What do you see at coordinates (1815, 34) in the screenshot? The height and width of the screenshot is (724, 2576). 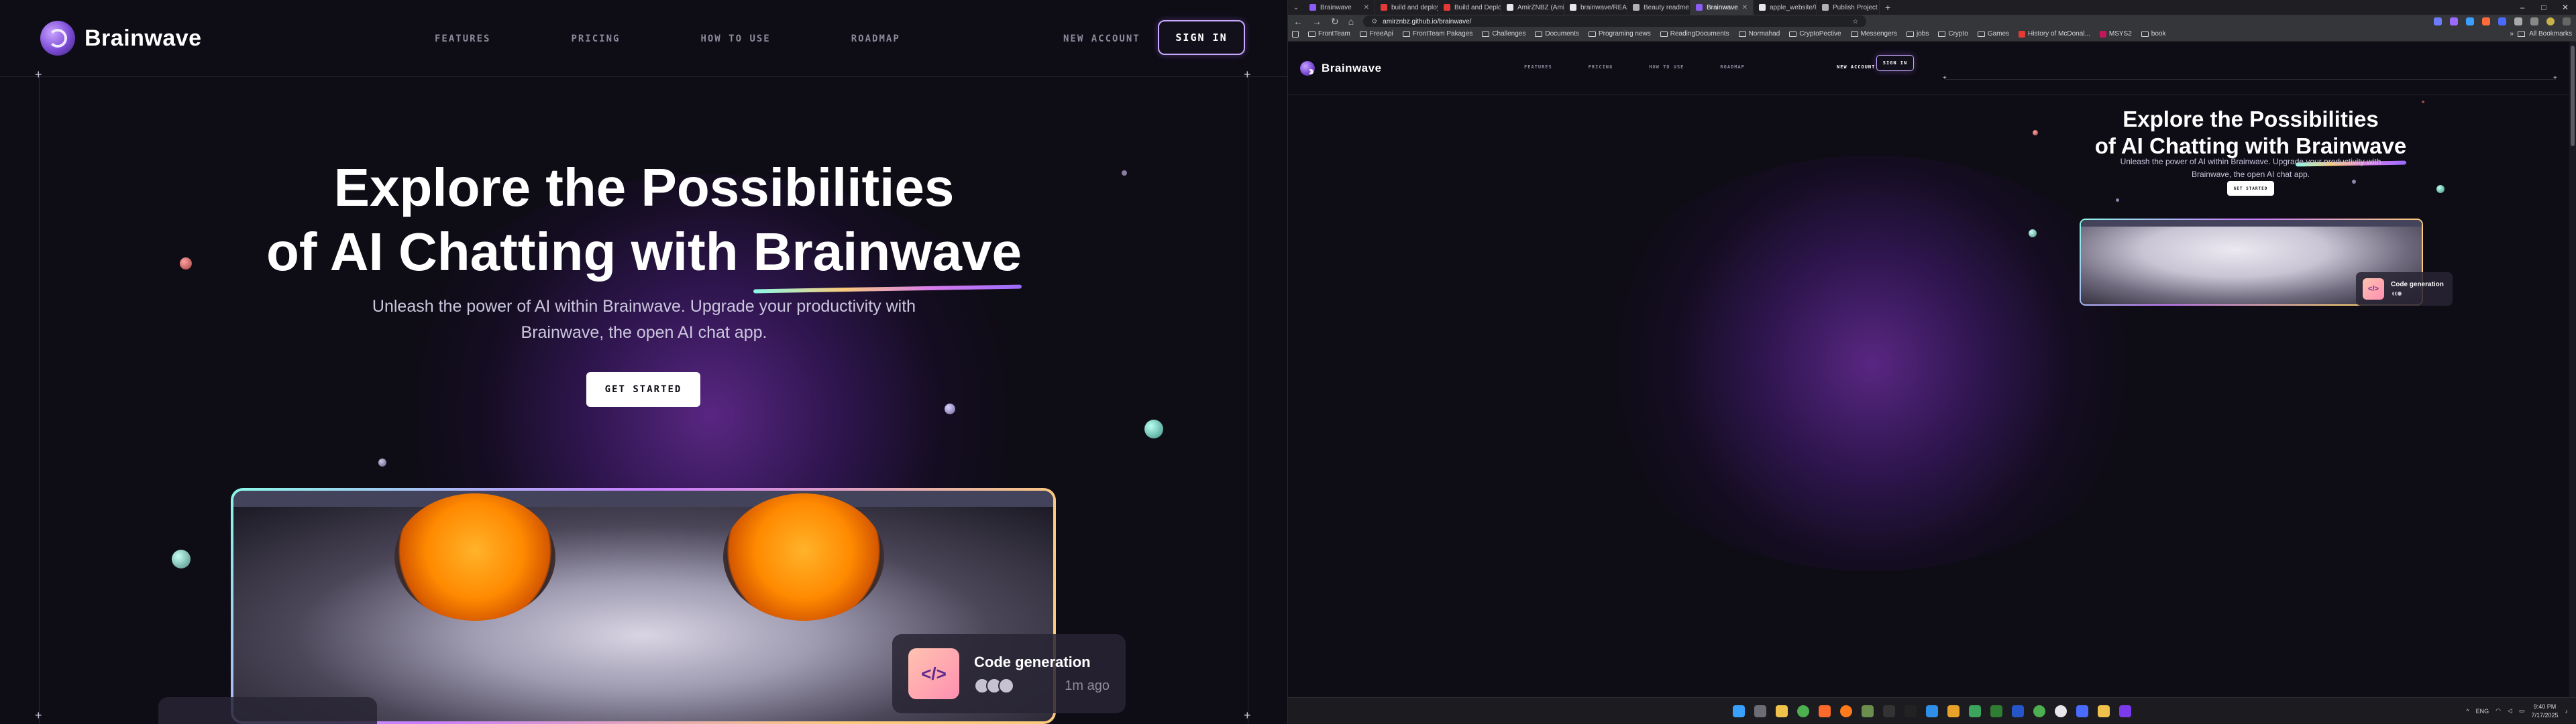 I see `bookmark-folder: CryptoPective` at bounding box center [1815, 34].